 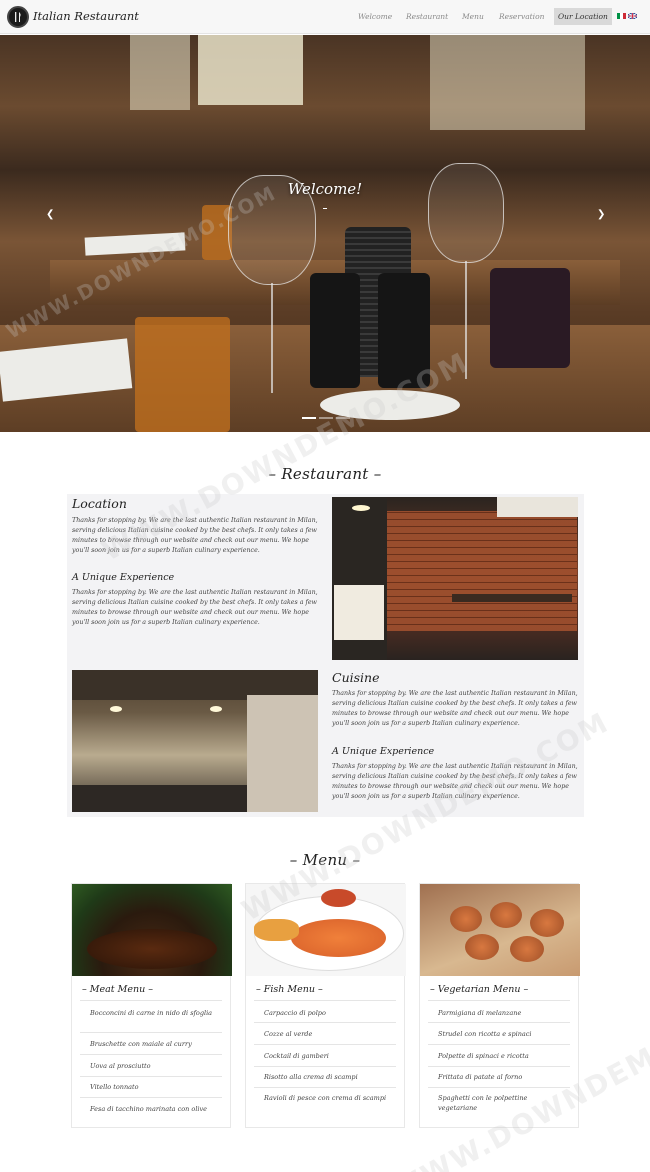 What do you see at coordinates (309, 418) in the screenshot?
I see `slider-dot` at bounding box center [309, 418].